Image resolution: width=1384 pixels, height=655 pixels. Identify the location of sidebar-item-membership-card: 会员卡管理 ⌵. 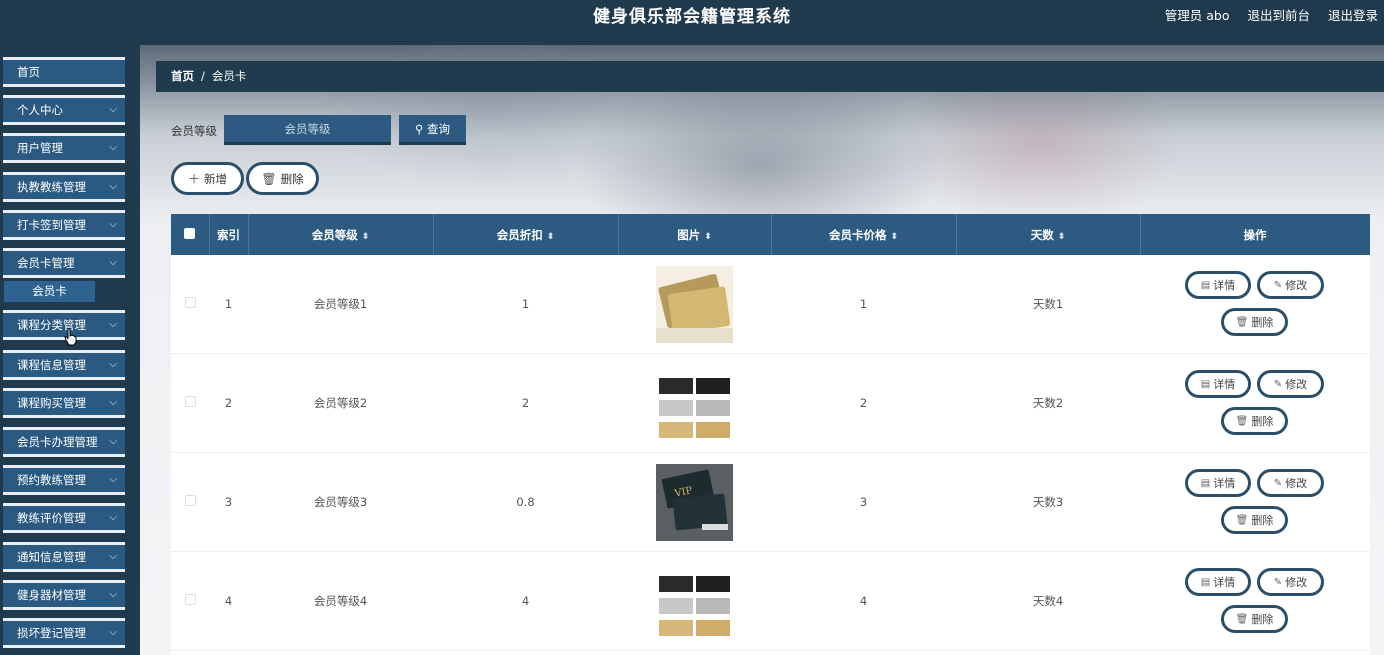
(64, 263).